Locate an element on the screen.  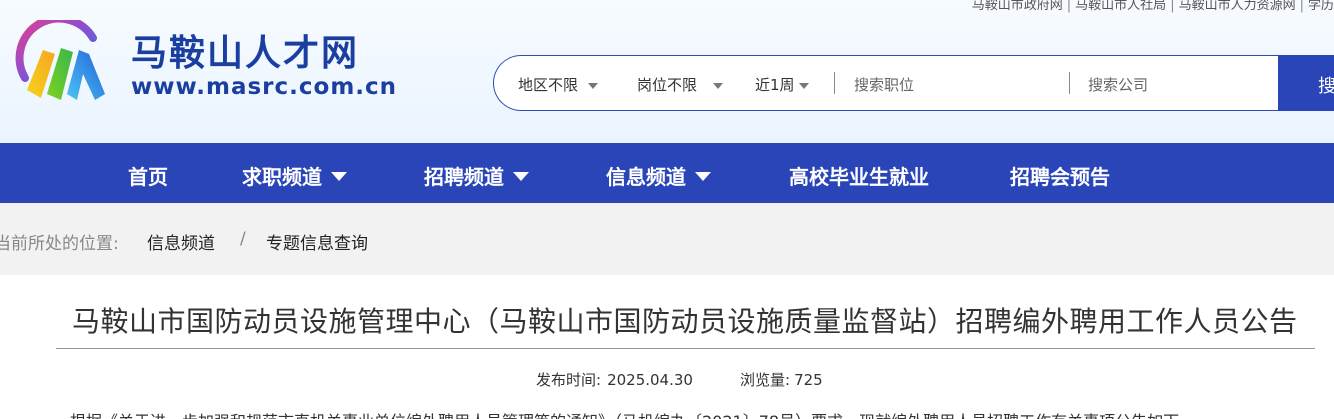
date-filter-dropdown: 近1周 is located at coordinates (782, 84).